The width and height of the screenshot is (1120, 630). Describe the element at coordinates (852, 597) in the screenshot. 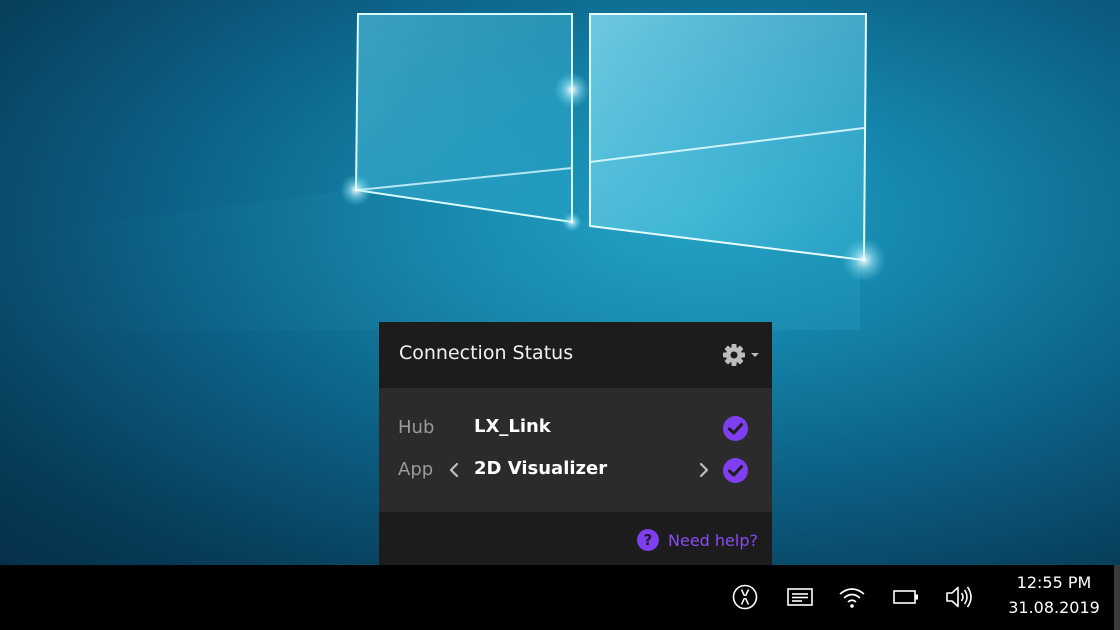

I see `wifi-icon` at that location.